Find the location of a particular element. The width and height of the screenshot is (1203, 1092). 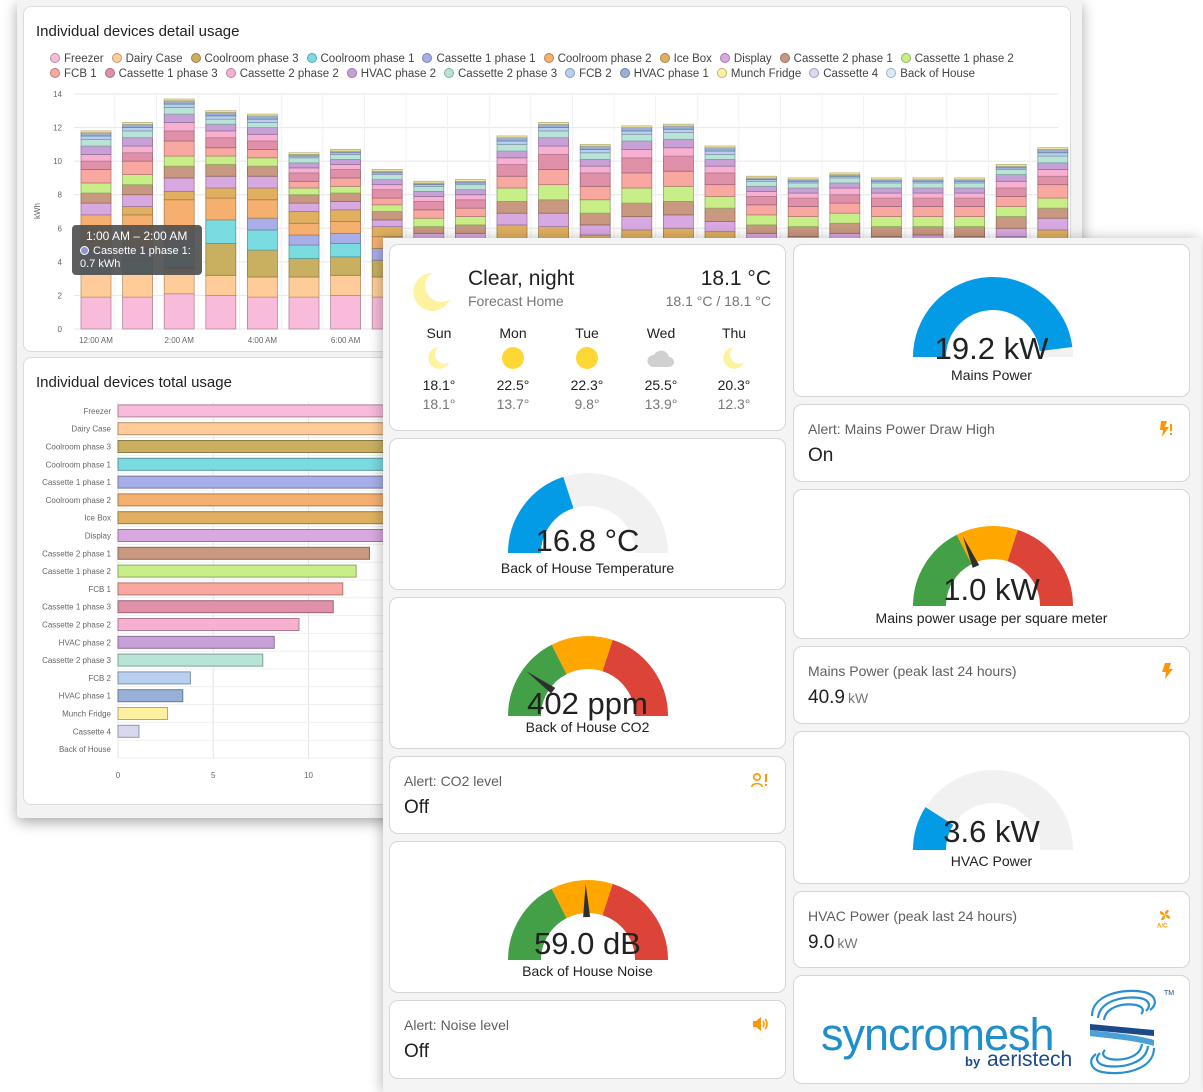

legend-item: Munch Fridge is located at coordinates (758, 74).